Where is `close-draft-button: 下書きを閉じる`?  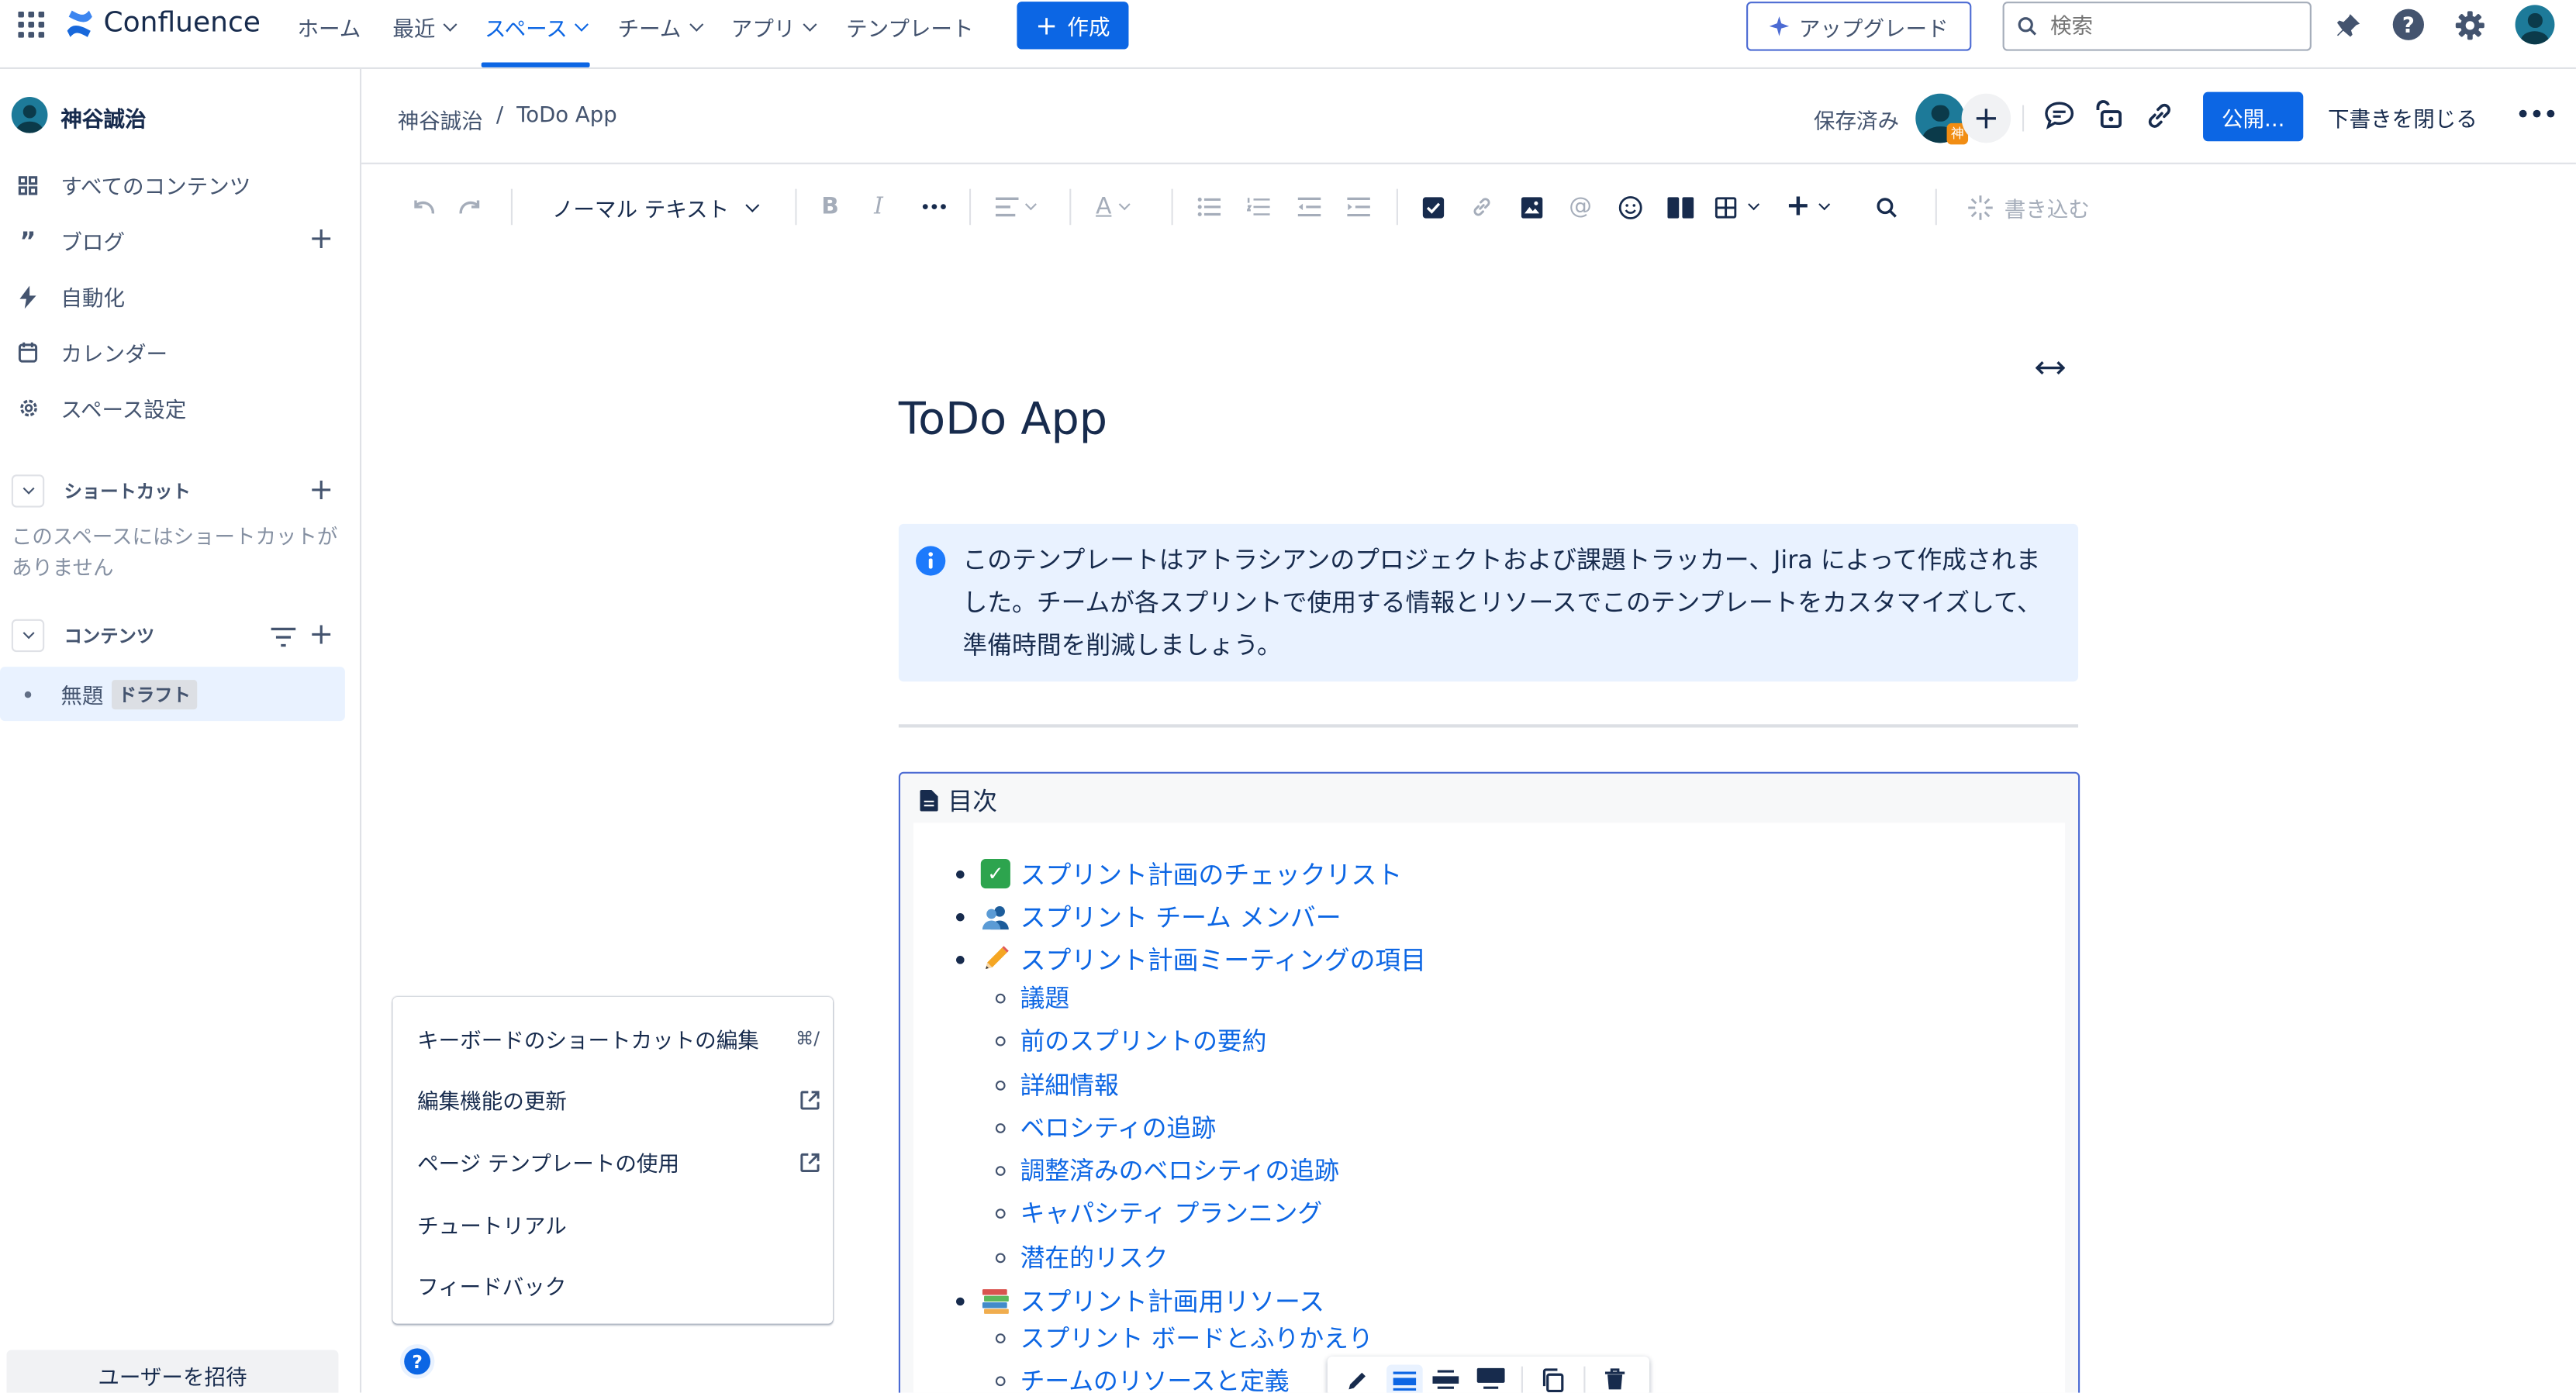
close-draft-button: 下書きを閉じる is located at coordinates (2403, 117).